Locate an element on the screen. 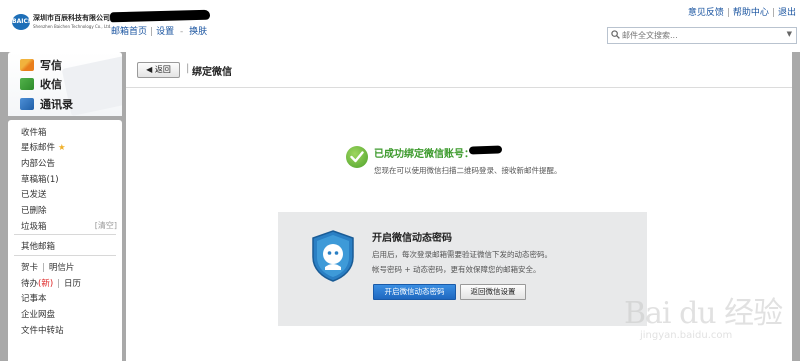 This screenshot has width=800, height=361. success-check-icon is located at coordinates (357, 157).